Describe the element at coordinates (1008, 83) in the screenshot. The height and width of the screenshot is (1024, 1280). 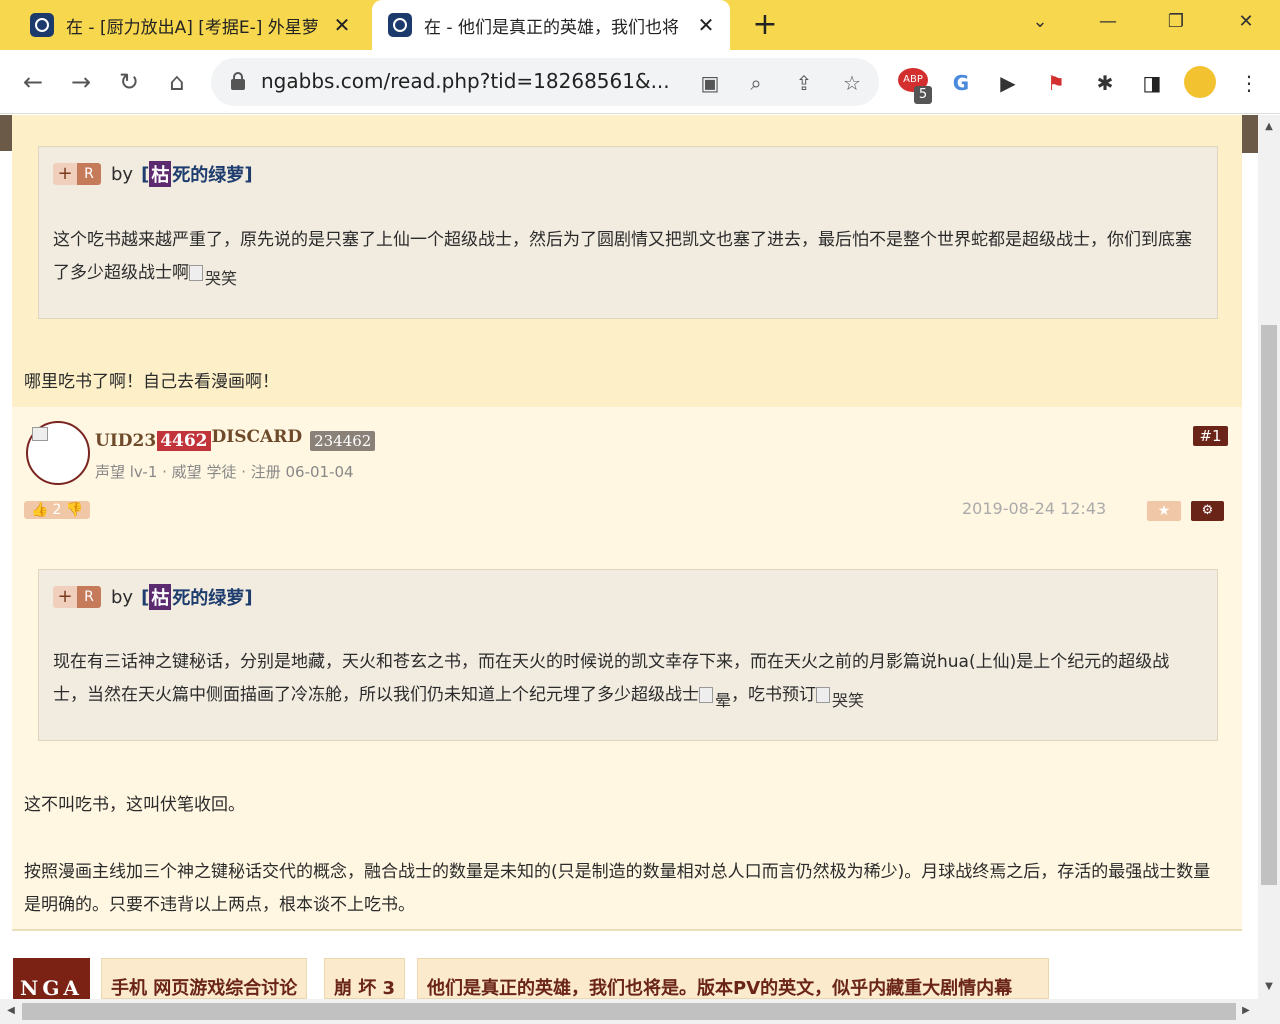
I see `play-icon: ▶` at that location.